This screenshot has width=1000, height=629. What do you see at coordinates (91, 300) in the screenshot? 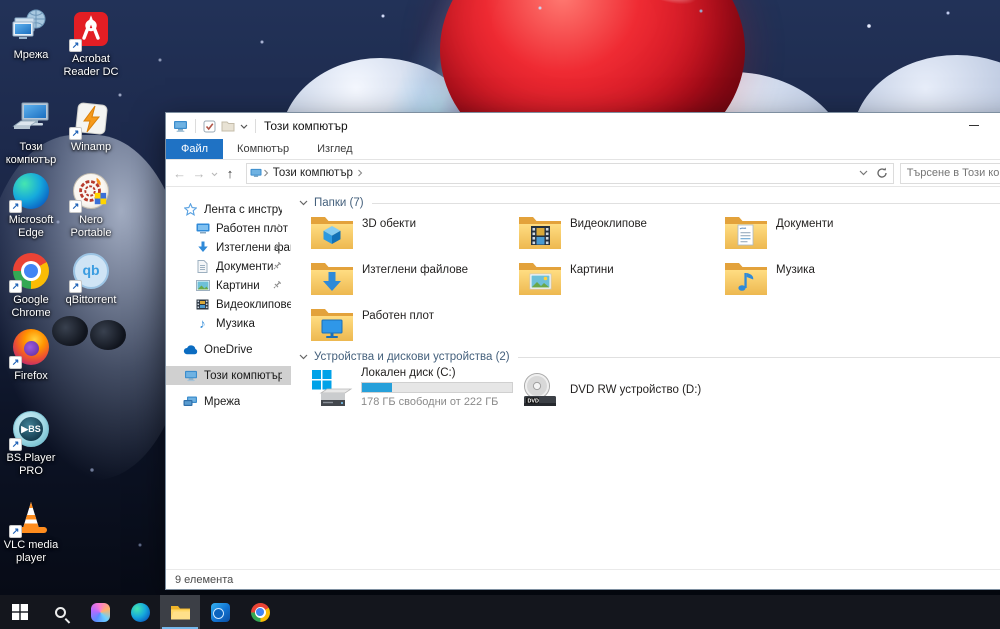
I see `desktop-icon-label: qBittorrent` at bounding box center [91, 300].